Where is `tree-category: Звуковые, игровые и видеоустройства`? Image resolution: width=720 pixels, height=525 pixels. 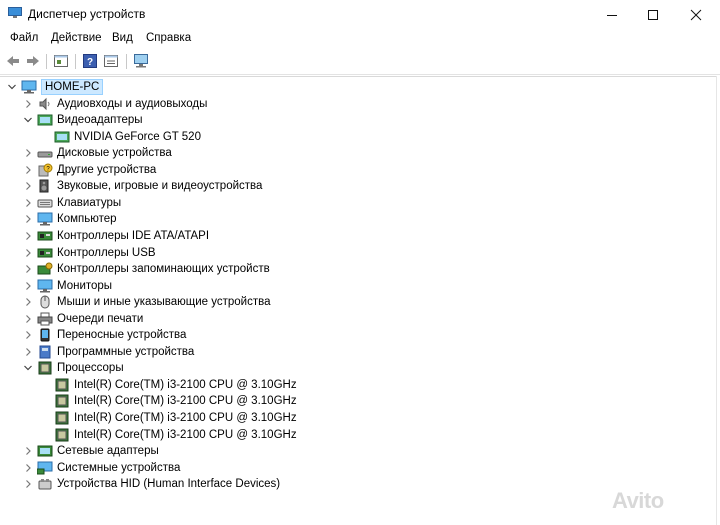
tree-category: Звуковые, игровые и видеоустройства is located at coordinates (142, 186).